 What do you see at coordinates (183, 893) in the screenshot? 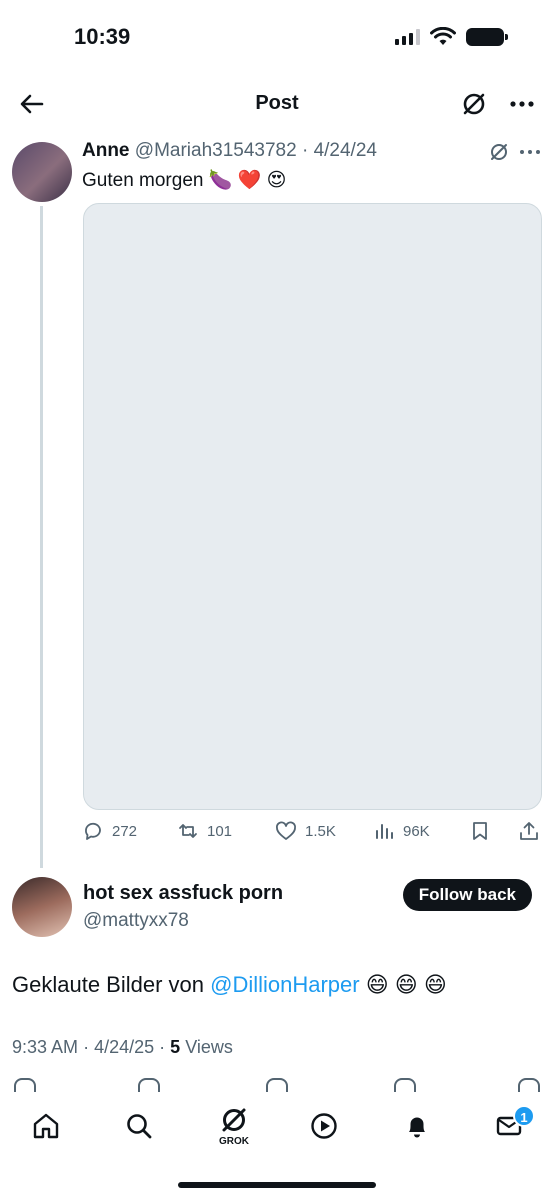
I see `reply-author-name: hot sex assfuck porn` at bounding box center [183, 893].